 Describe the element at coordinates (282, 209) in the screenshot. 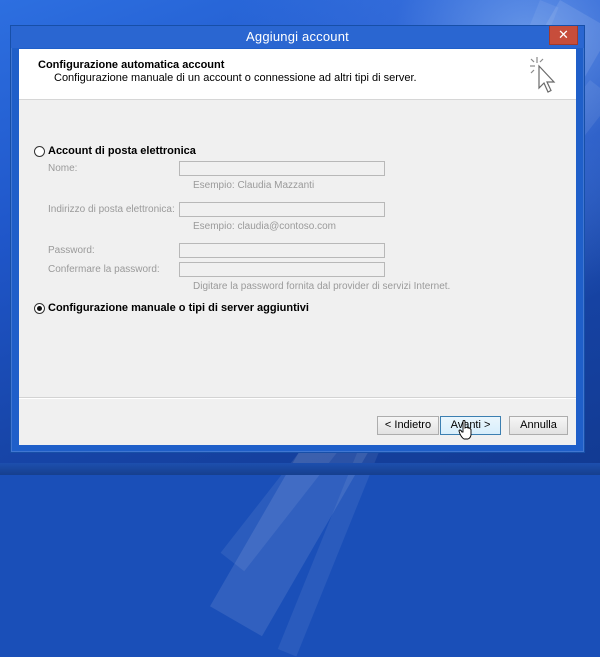

I see `email-field` at that location.